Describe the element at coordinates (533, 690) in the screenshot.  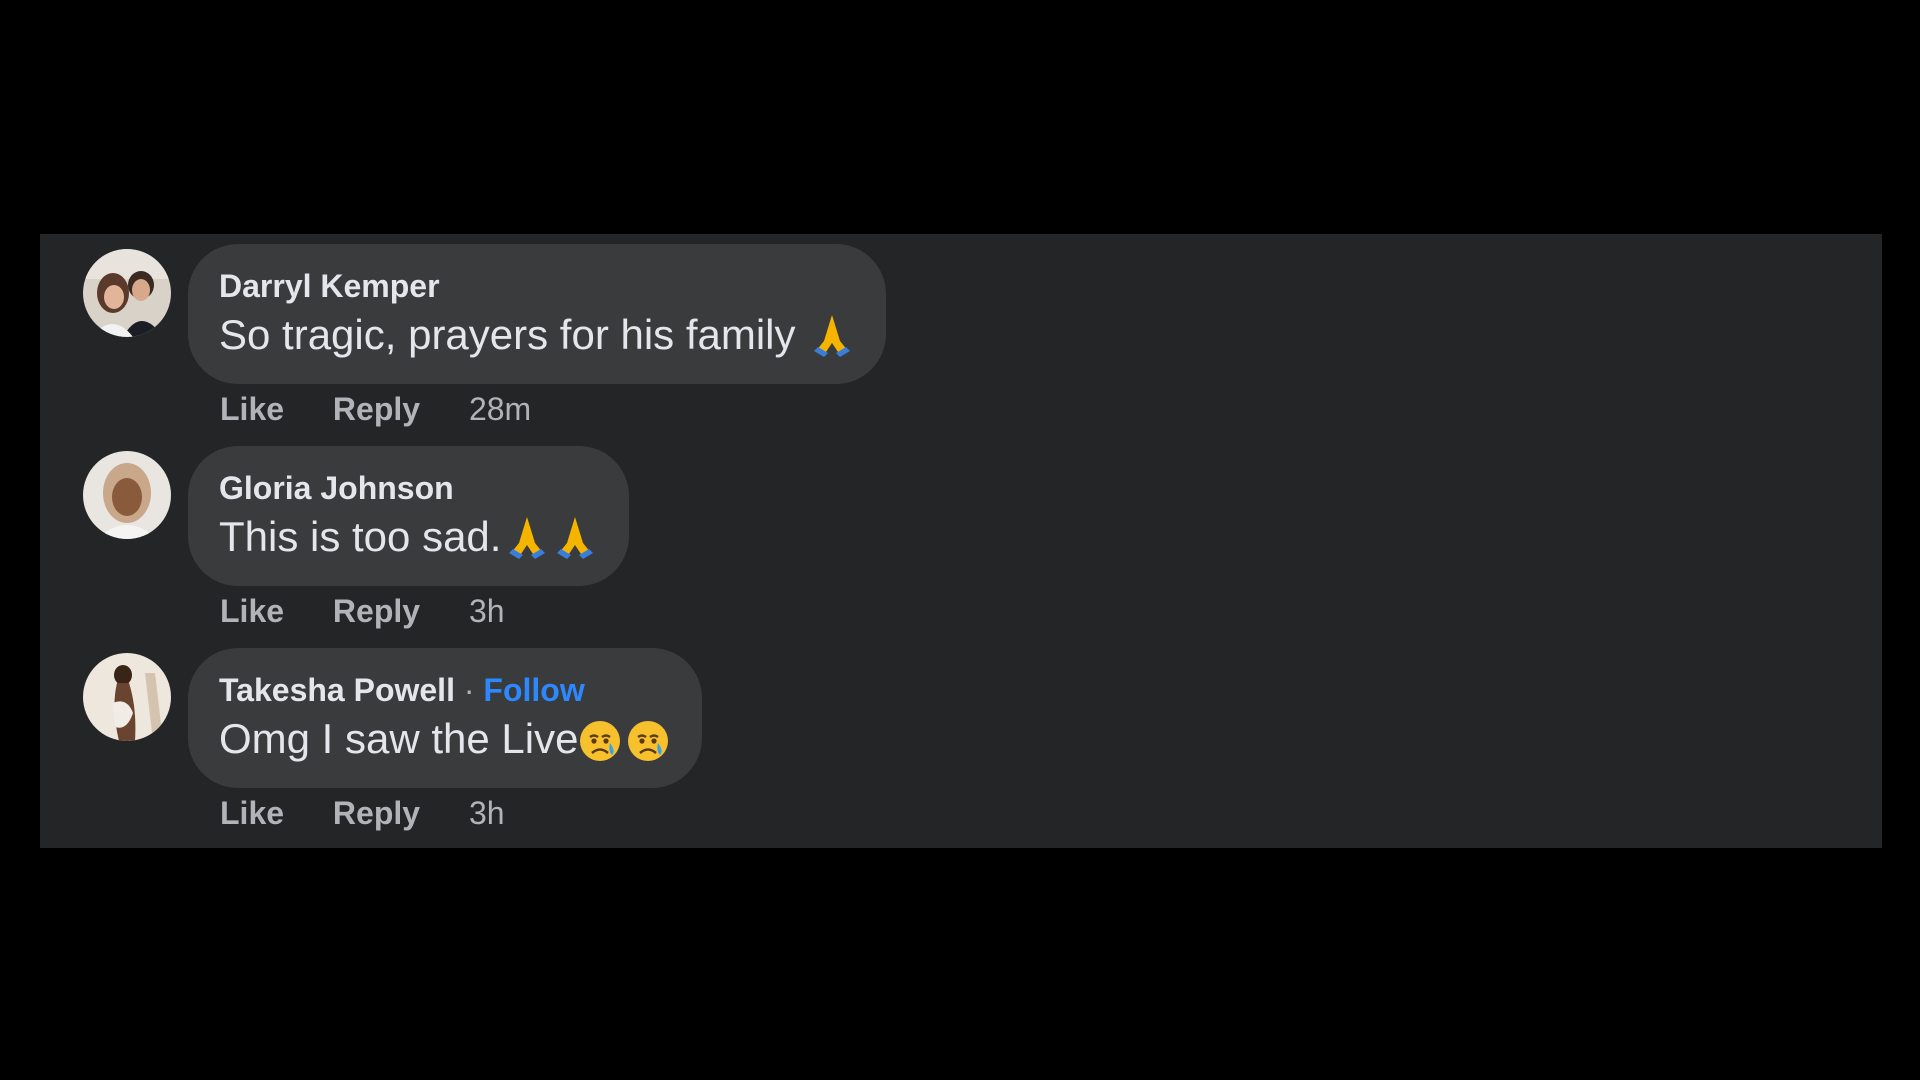
I see `follow-button: Follow` at that location.